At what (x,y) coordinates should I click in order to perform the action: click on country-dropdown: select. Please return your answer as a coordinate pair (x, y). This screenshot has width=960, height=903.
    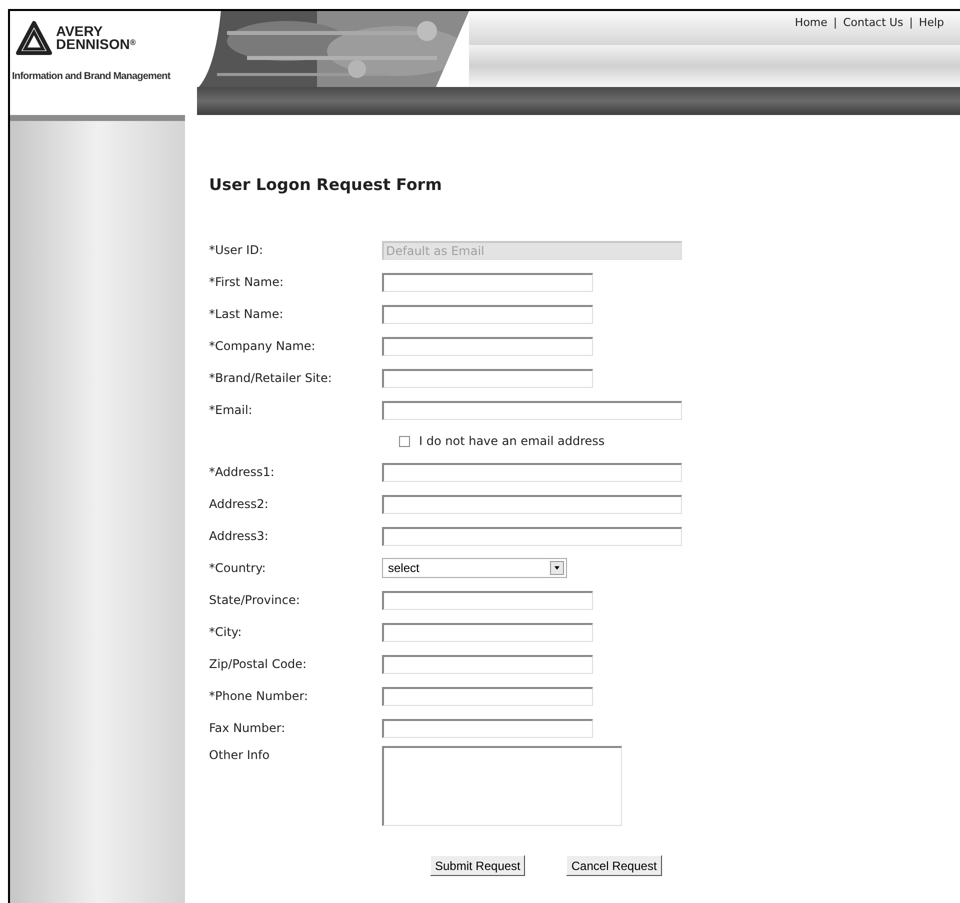
    Looking at the image, I should click on (474, 568).